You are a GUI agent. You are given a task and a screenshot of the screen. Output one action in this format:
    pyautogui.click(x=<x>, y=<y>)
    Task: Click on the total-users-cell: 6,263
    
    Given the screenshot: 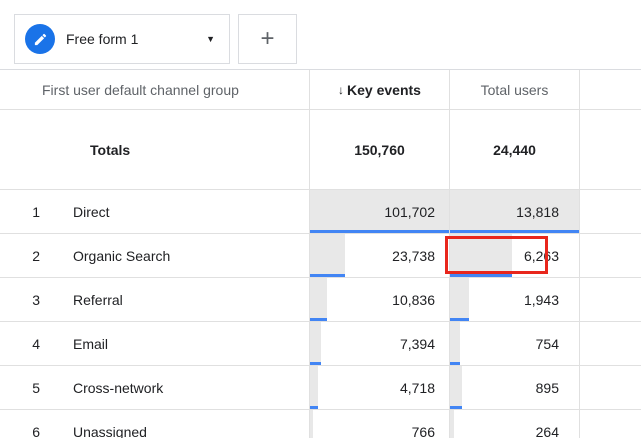 What is the action you would take?
    pyautogui.click(x=515, y=255)
    